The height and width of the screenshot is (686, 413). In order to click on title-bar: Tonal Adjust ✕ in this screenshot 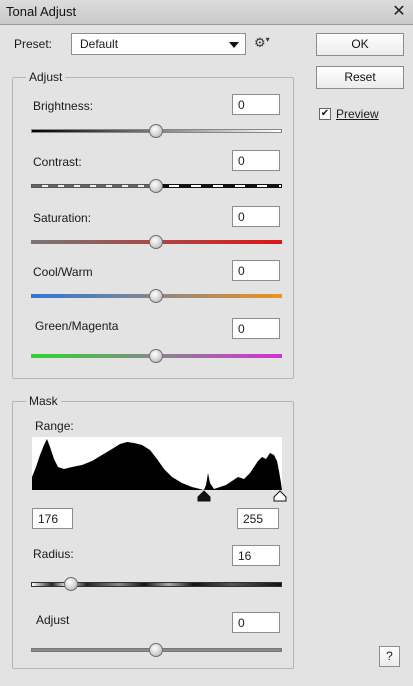, I will do `click(206, 12)`.